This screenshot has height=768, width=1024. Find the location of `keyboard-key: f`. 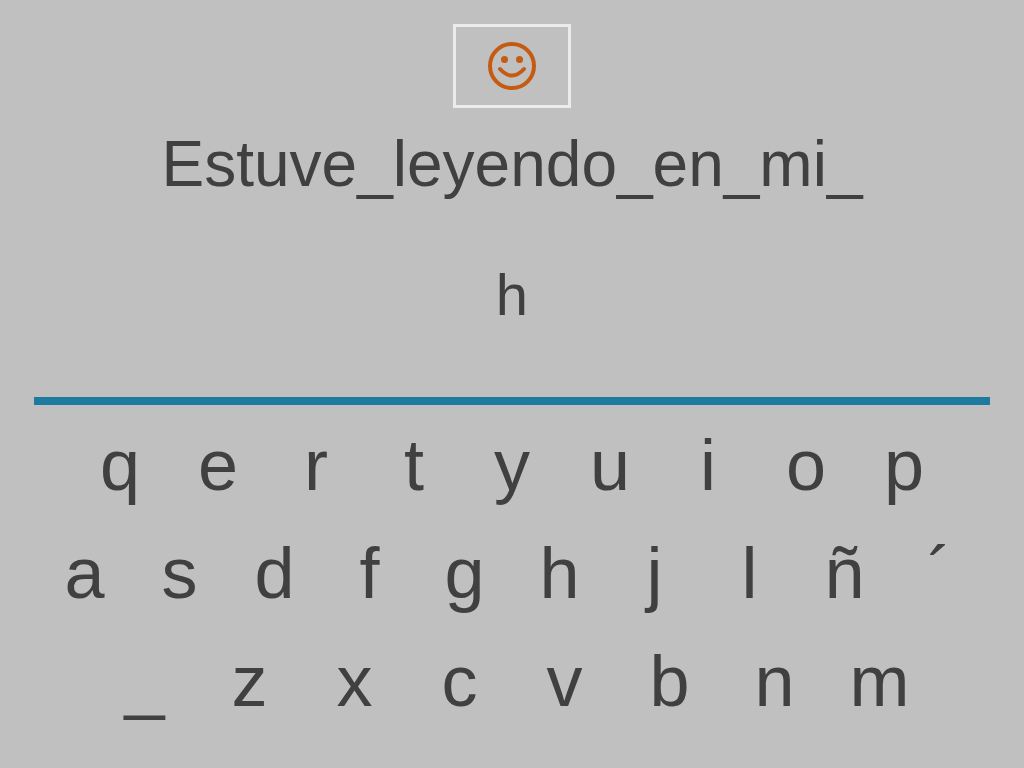

keyboard-key: f is located at coordinates (369, 573).